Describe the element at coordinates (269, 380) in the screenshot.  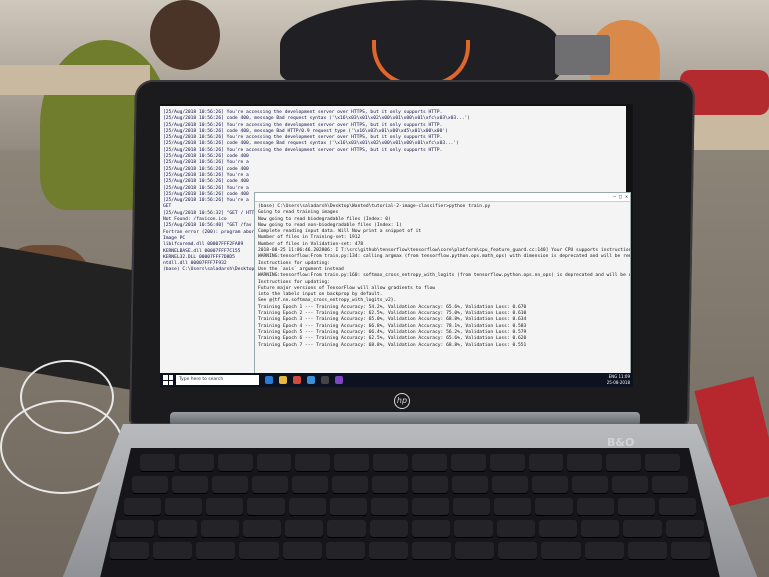
I see `edge-icon` at that location.